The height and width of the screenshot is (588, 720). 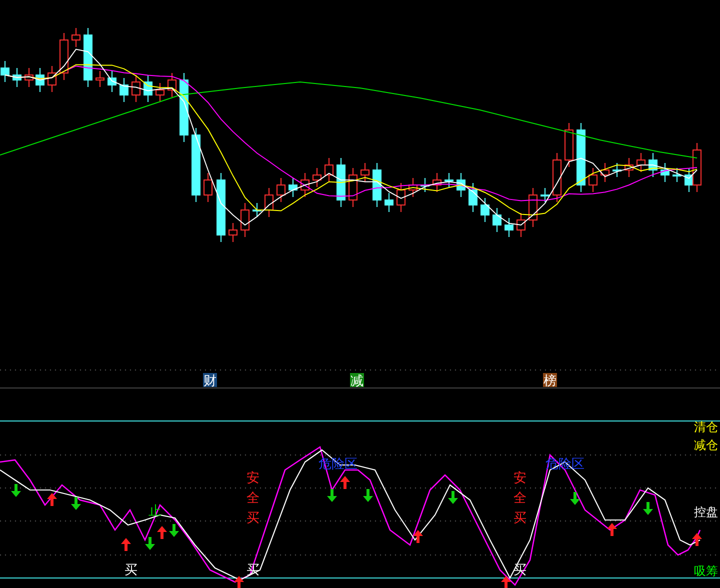 I want to click on buy-label: 买, so click(x=131, y=570).